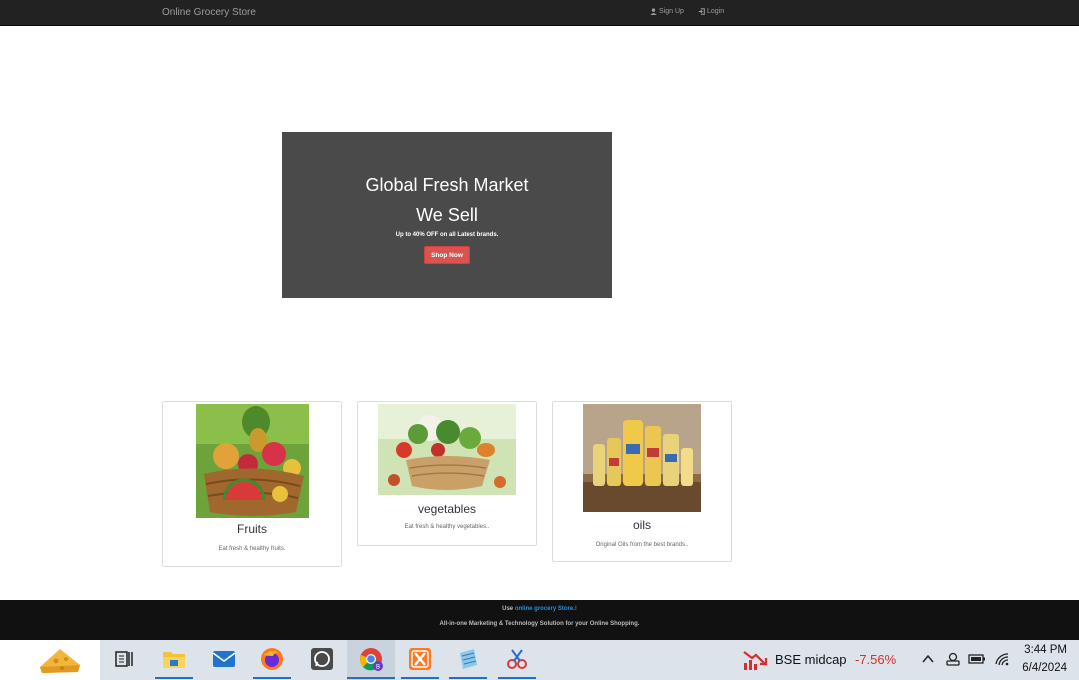  What do you see at coordinates (642, 458) in the screenshot?
I see `oils-image` at bounding box center [642, 458].